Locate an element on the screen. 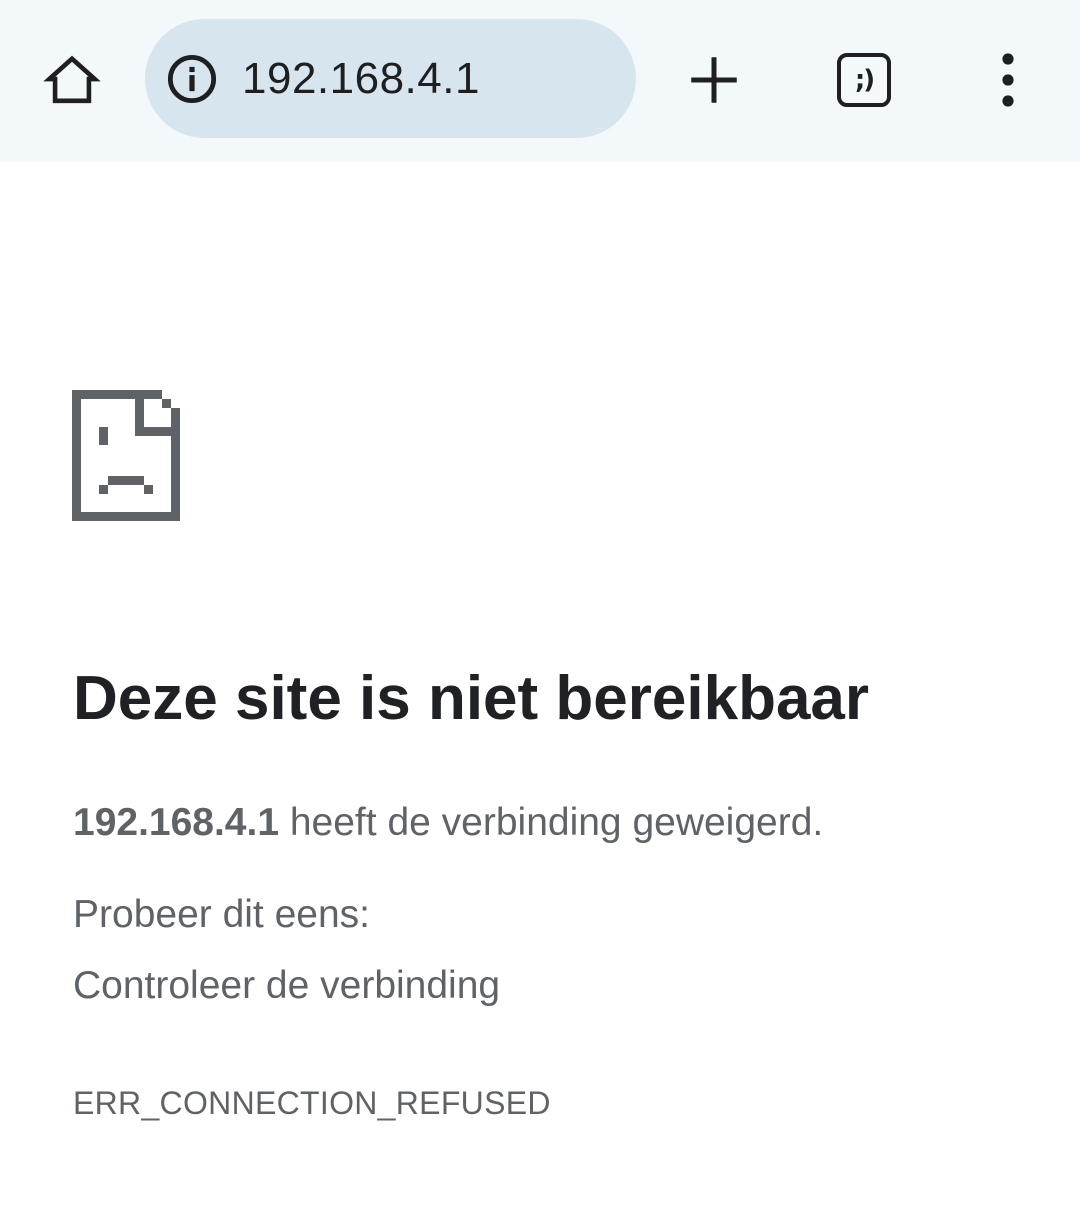  try-heading: Probeer dit eens: is located at coordinates (222, 914).